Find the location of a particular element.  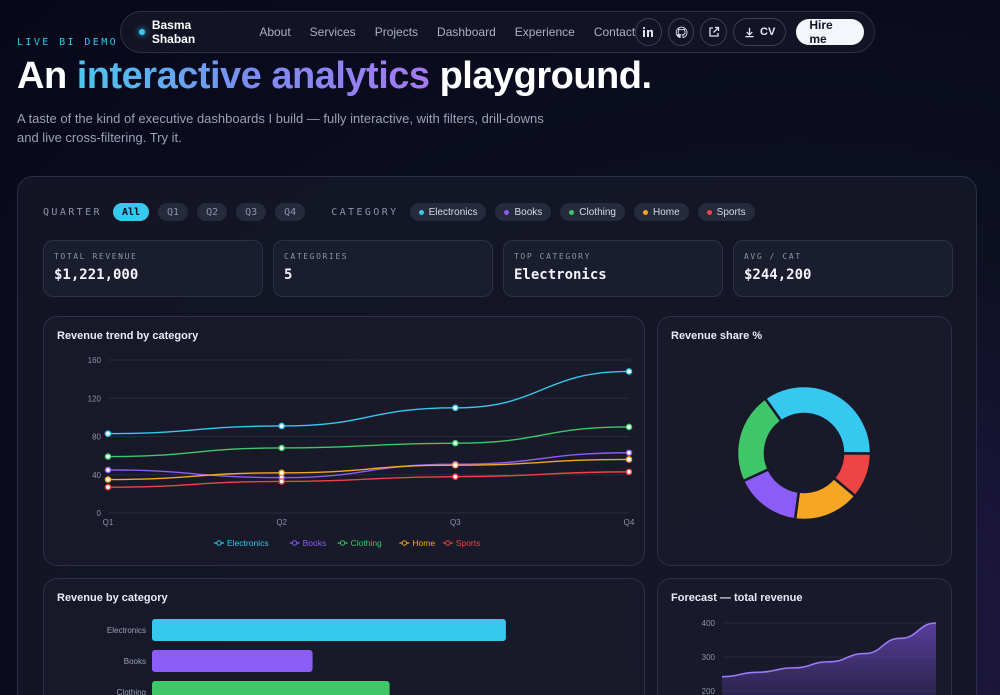

title-pre: An is located at coordinates (47, 76).